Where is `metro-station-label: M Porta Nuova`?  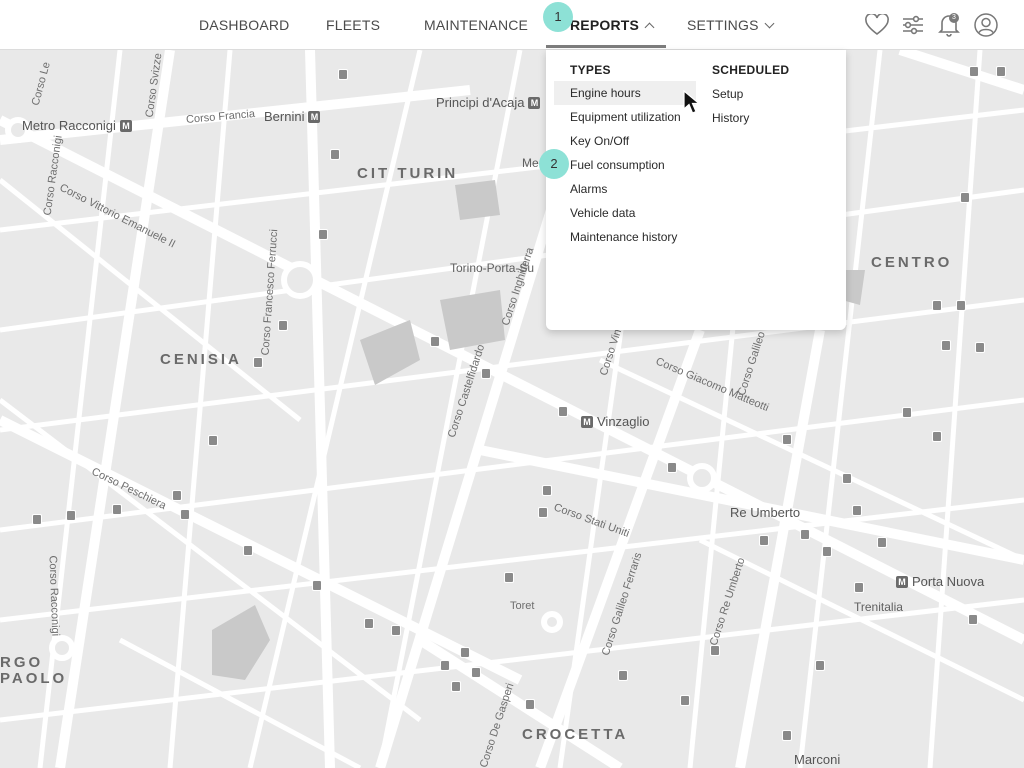
metro-station-label: M Porta Nuova is located at coordinates (940, 581).